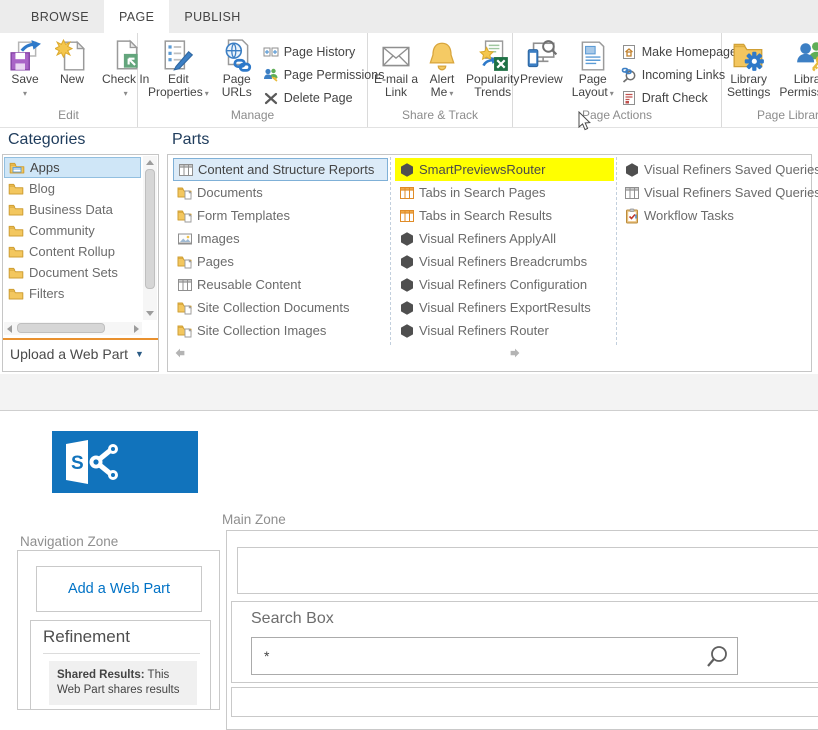  Describe the element at coordinates (150, 162) in the screenshot. I see `scroll-up-arrow-icon` at that location.